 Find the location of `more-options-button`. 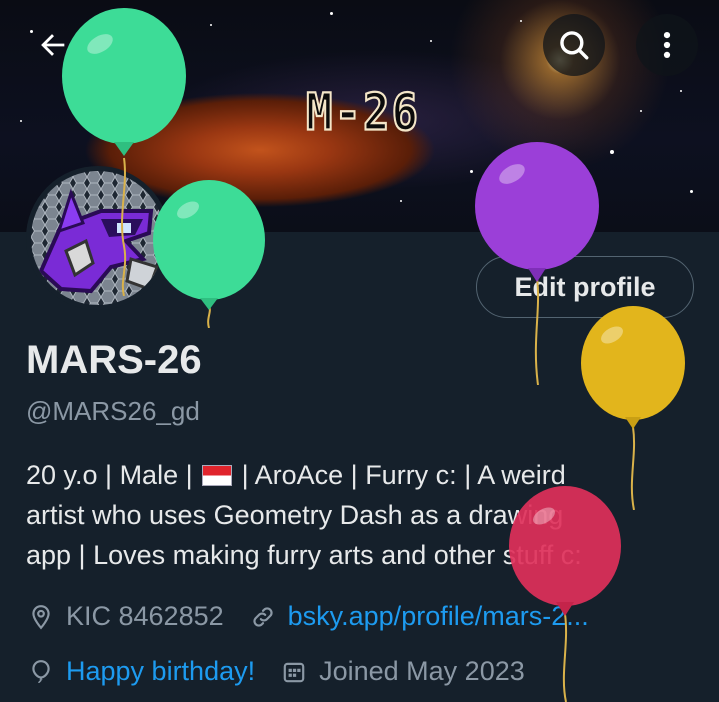

more-options-button is located at coordinates (667, 45).